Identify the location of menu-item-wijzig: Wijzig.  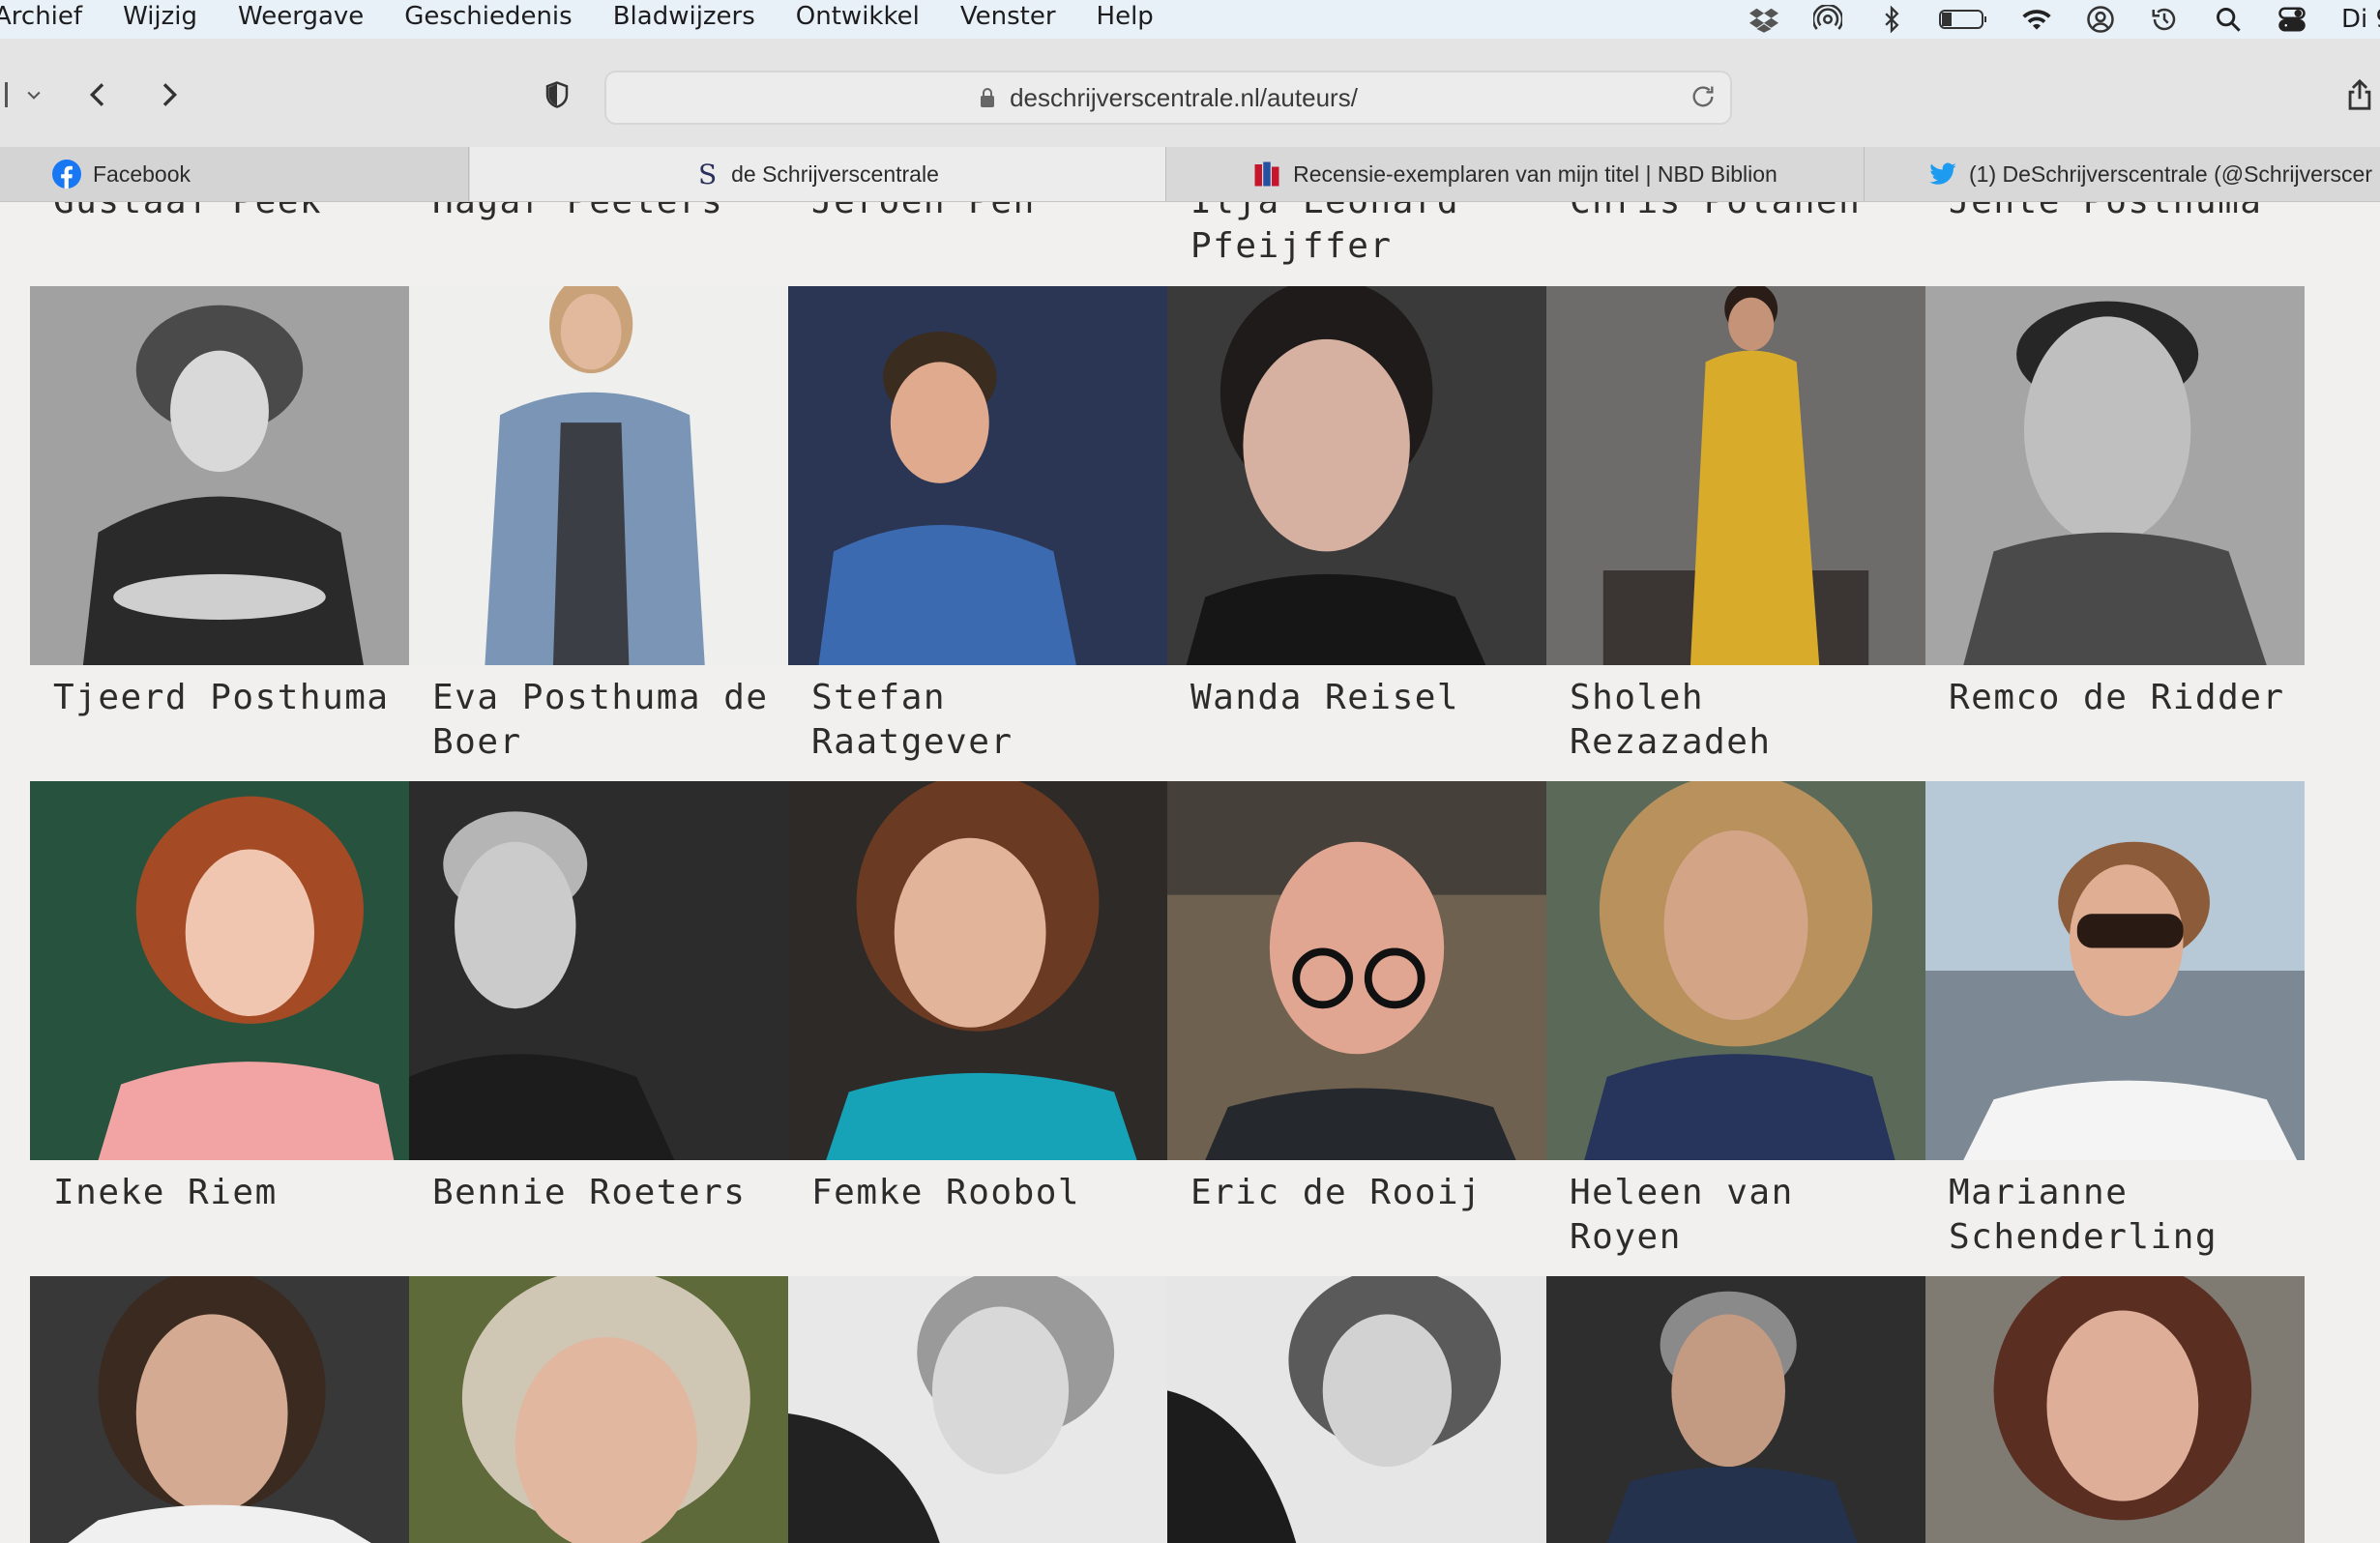
(160, 16).